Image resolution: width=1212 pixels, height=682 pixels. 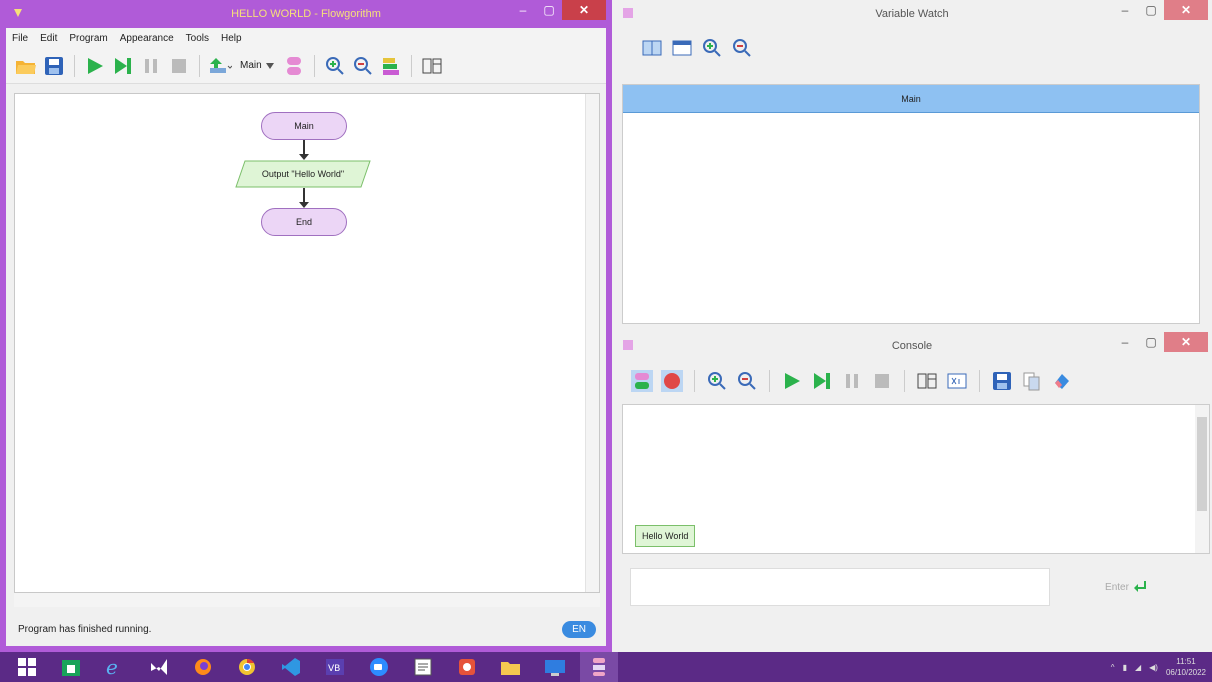 What do you see at coordinates (1185, 672) in the screenshot?
I see `clock-date: 06/10/2022` at bounding box center [1185, 672].